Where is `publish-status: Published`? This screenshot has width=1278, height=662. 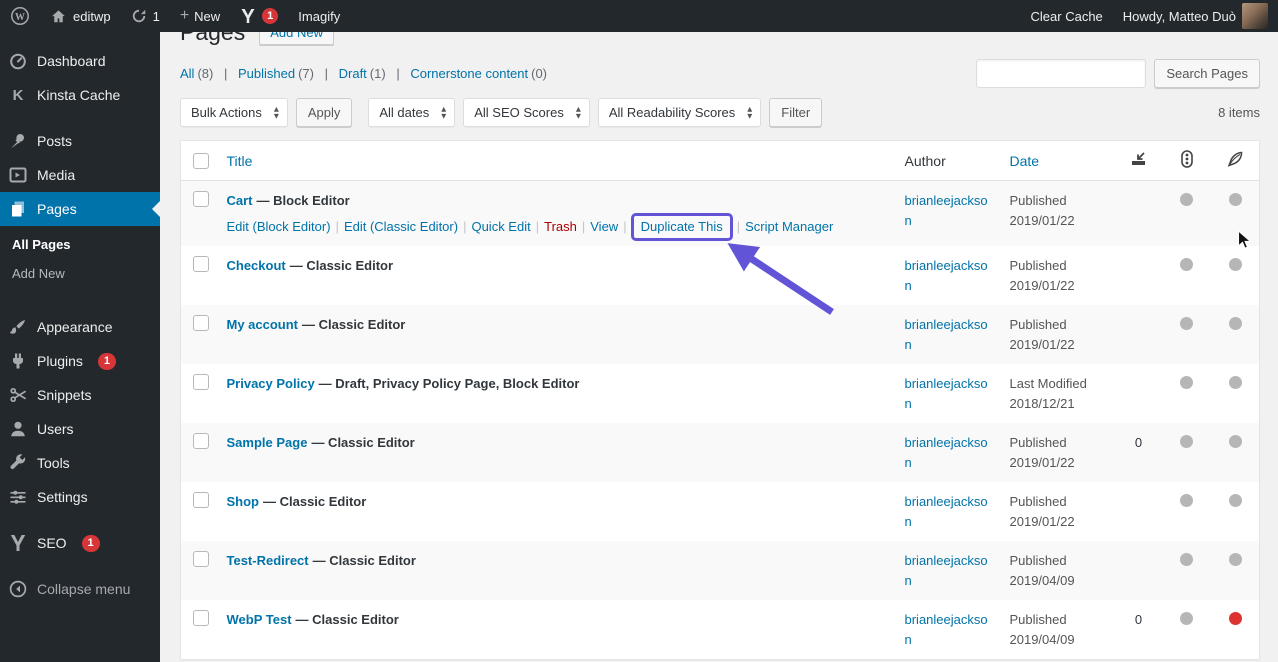 publish-status: Published is located at coordinates (1038, 442).